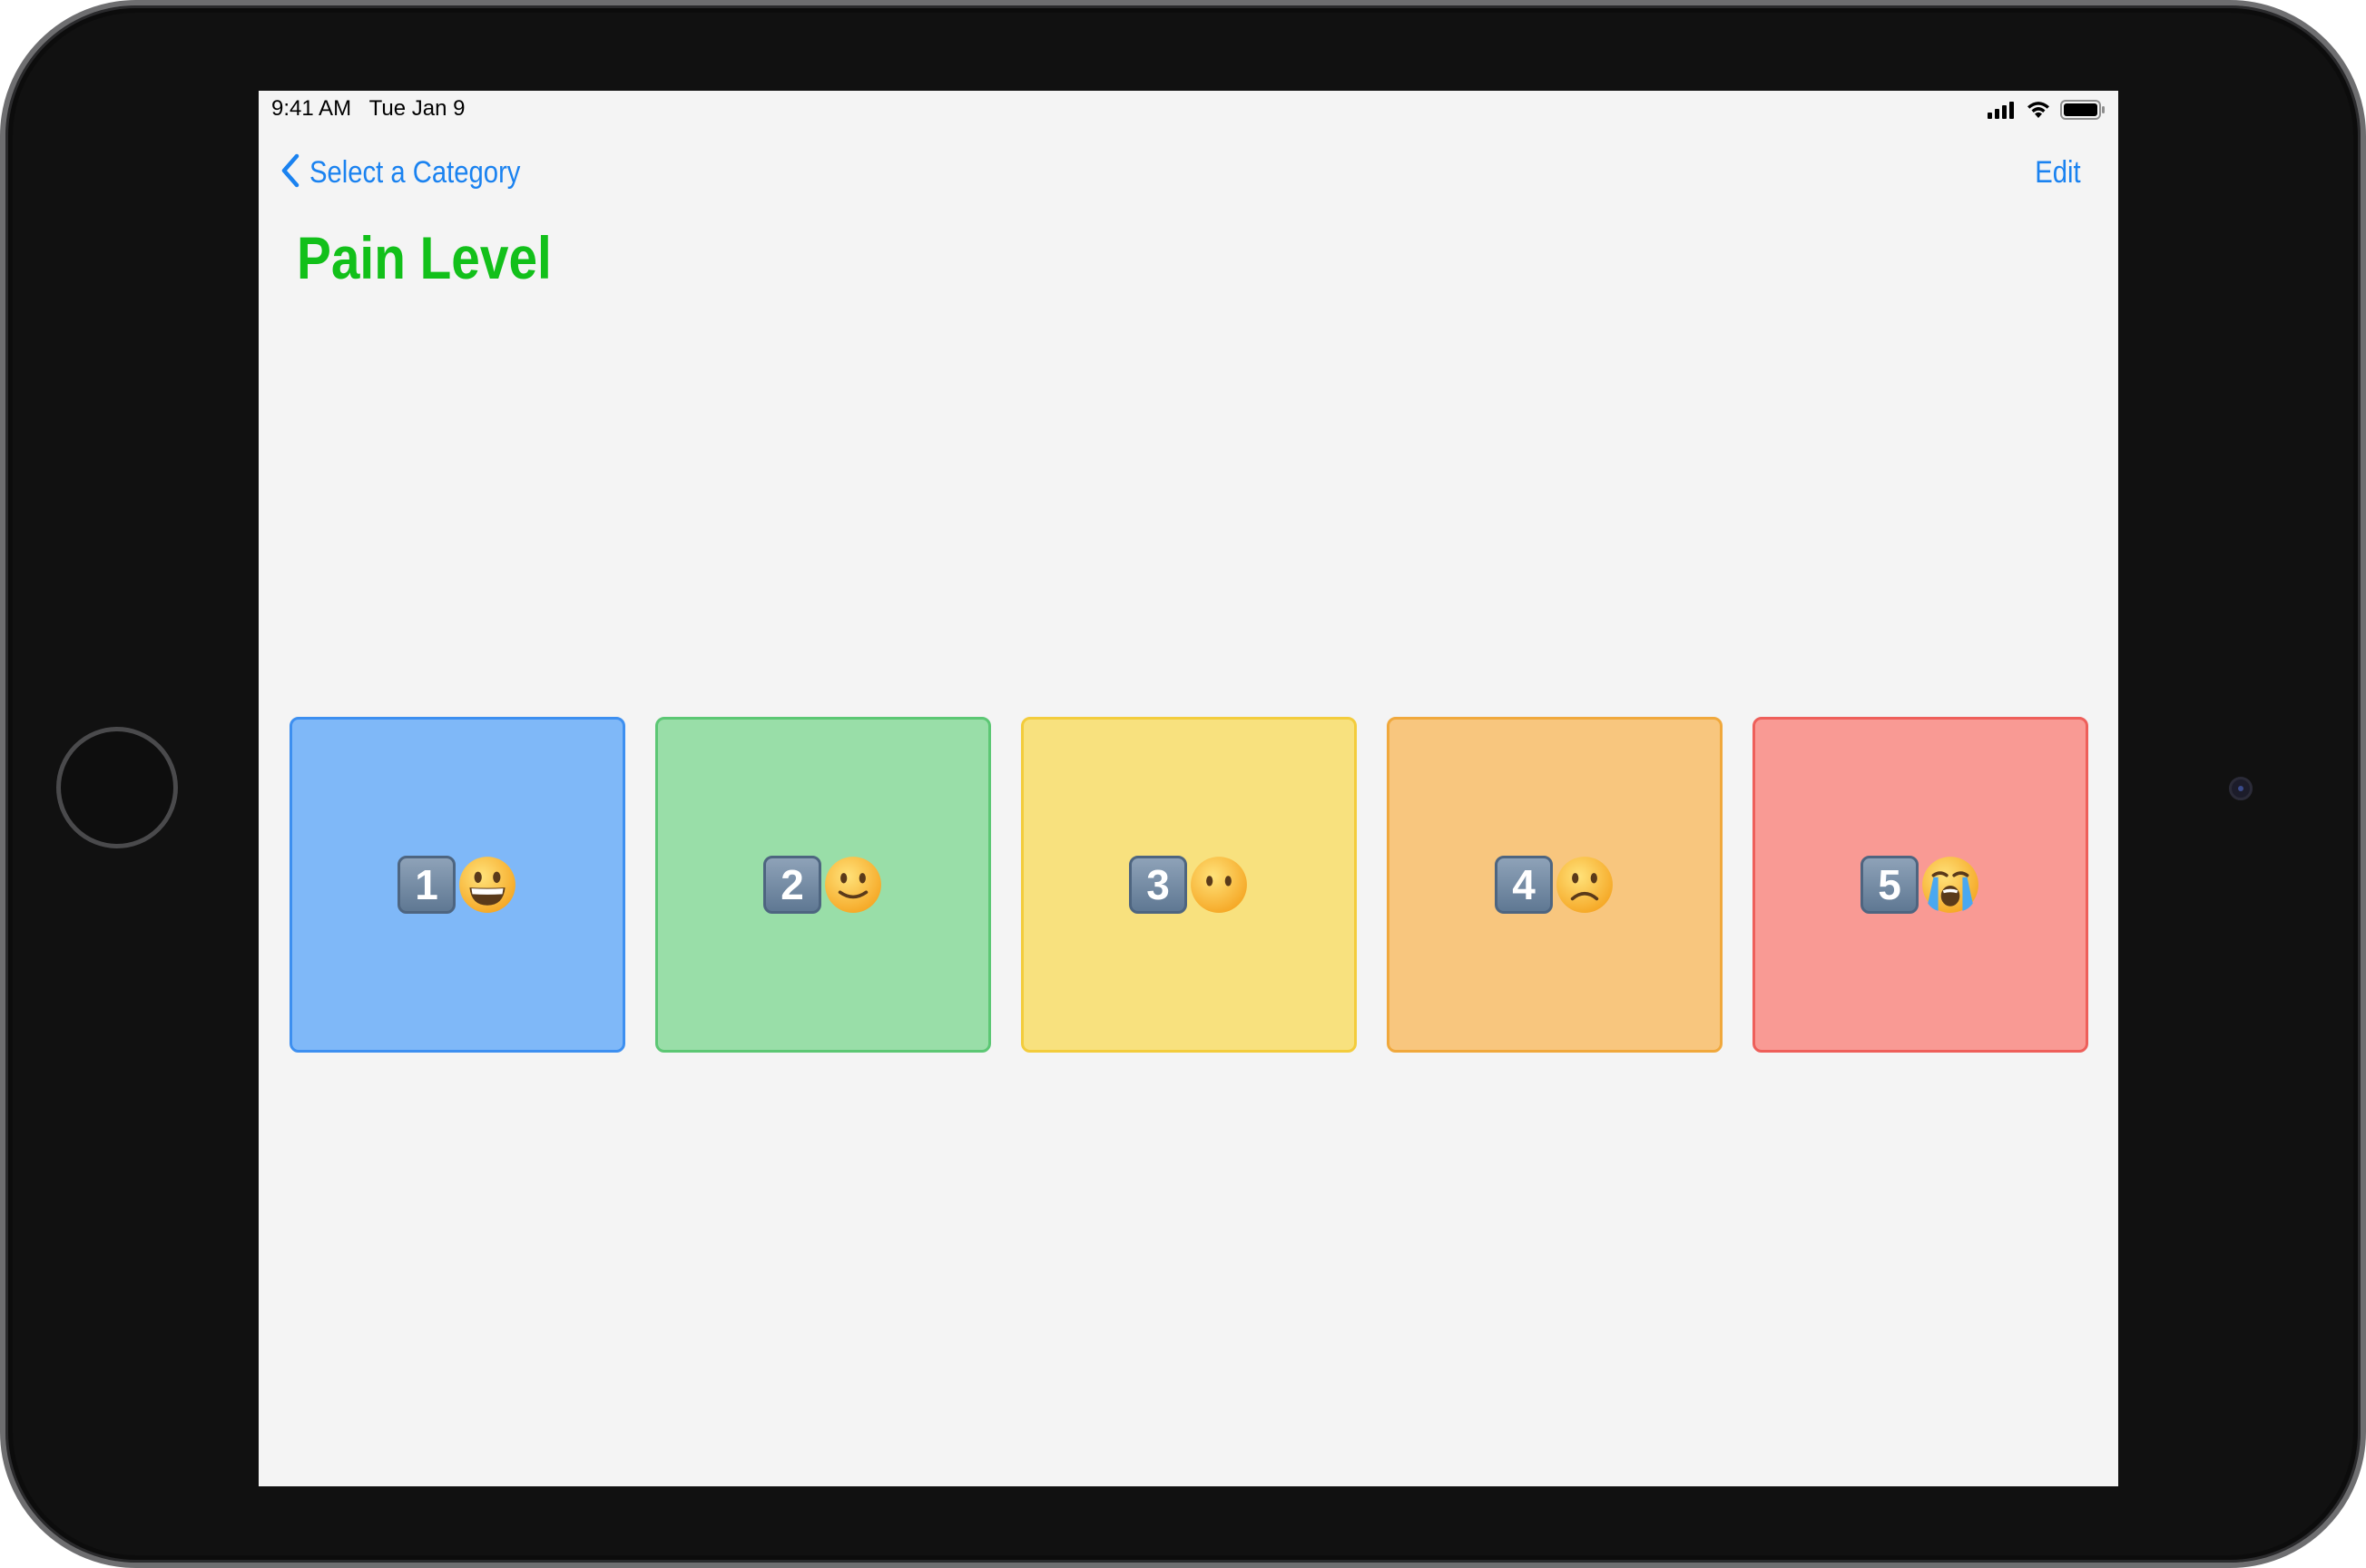  What do you see at coordinates (427, 885) in the screenshot?
I see `keycap-digit: 1` at bounding box center [427, 885].